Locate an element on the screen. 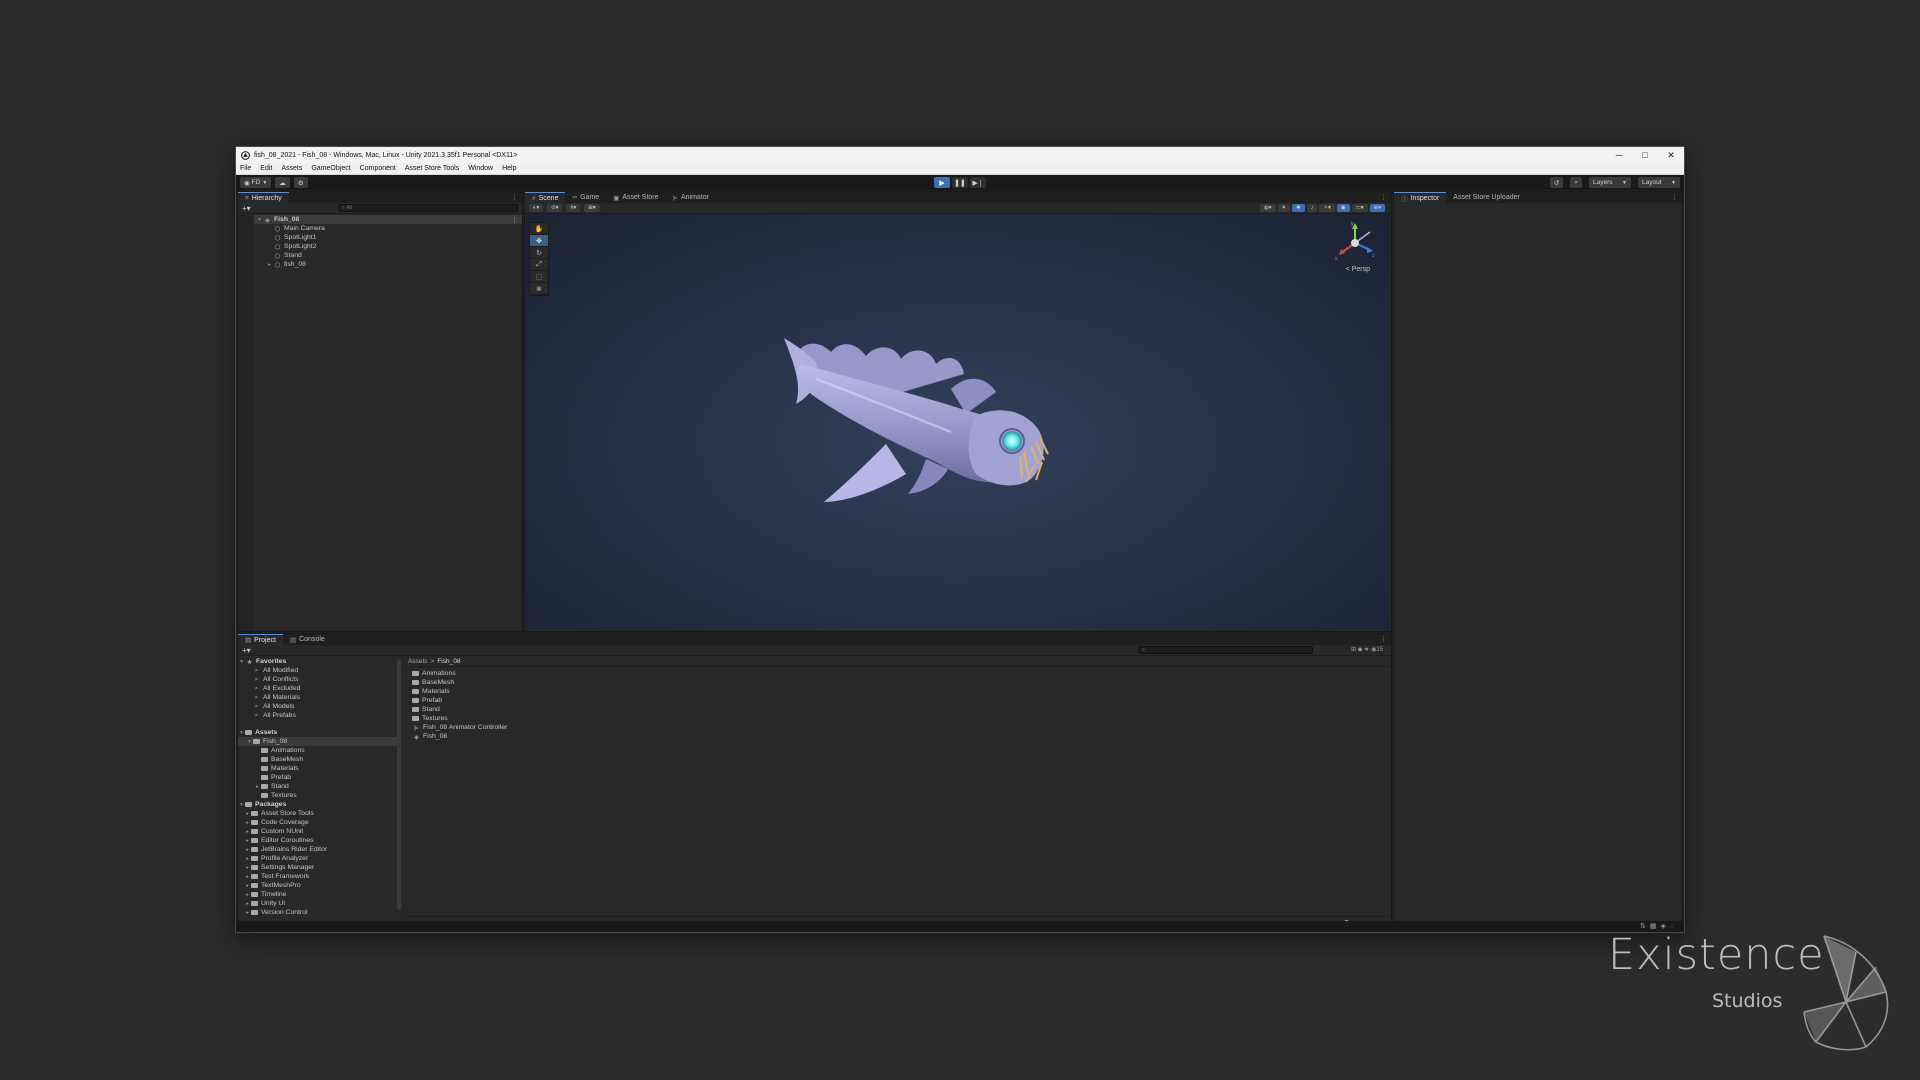 The width and height of the screenshot is (1920, 1080). hidden-objects-toggle: ◉ is located at coordinates (1343, 208).